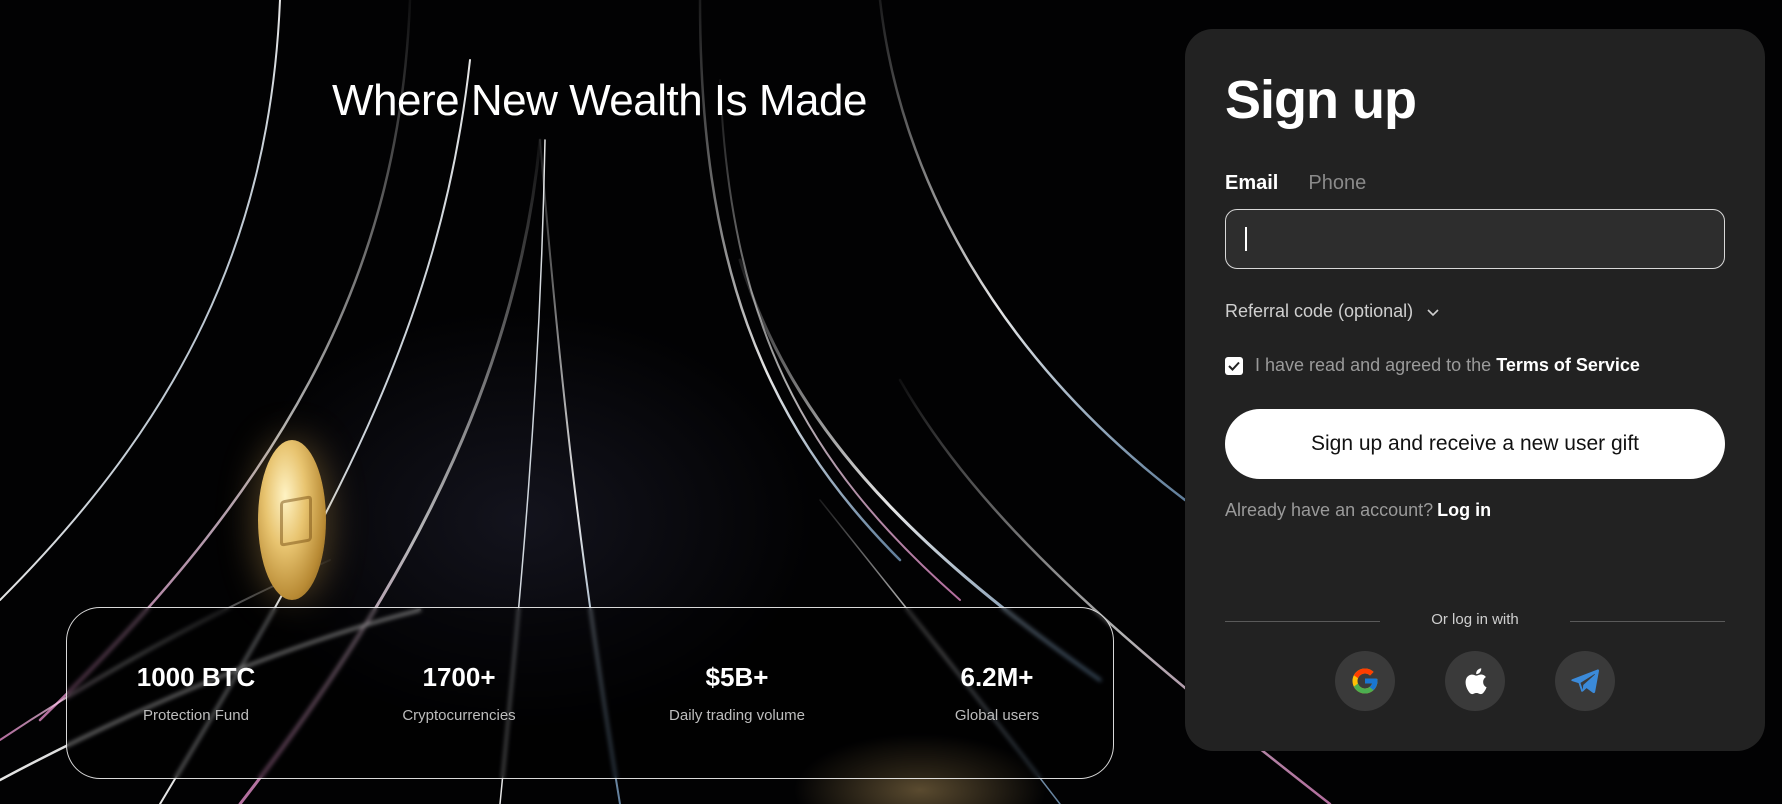 The image size is (1782, 804). I want to click on stat-item: 6.2M+ Global users, so click(997, 693).